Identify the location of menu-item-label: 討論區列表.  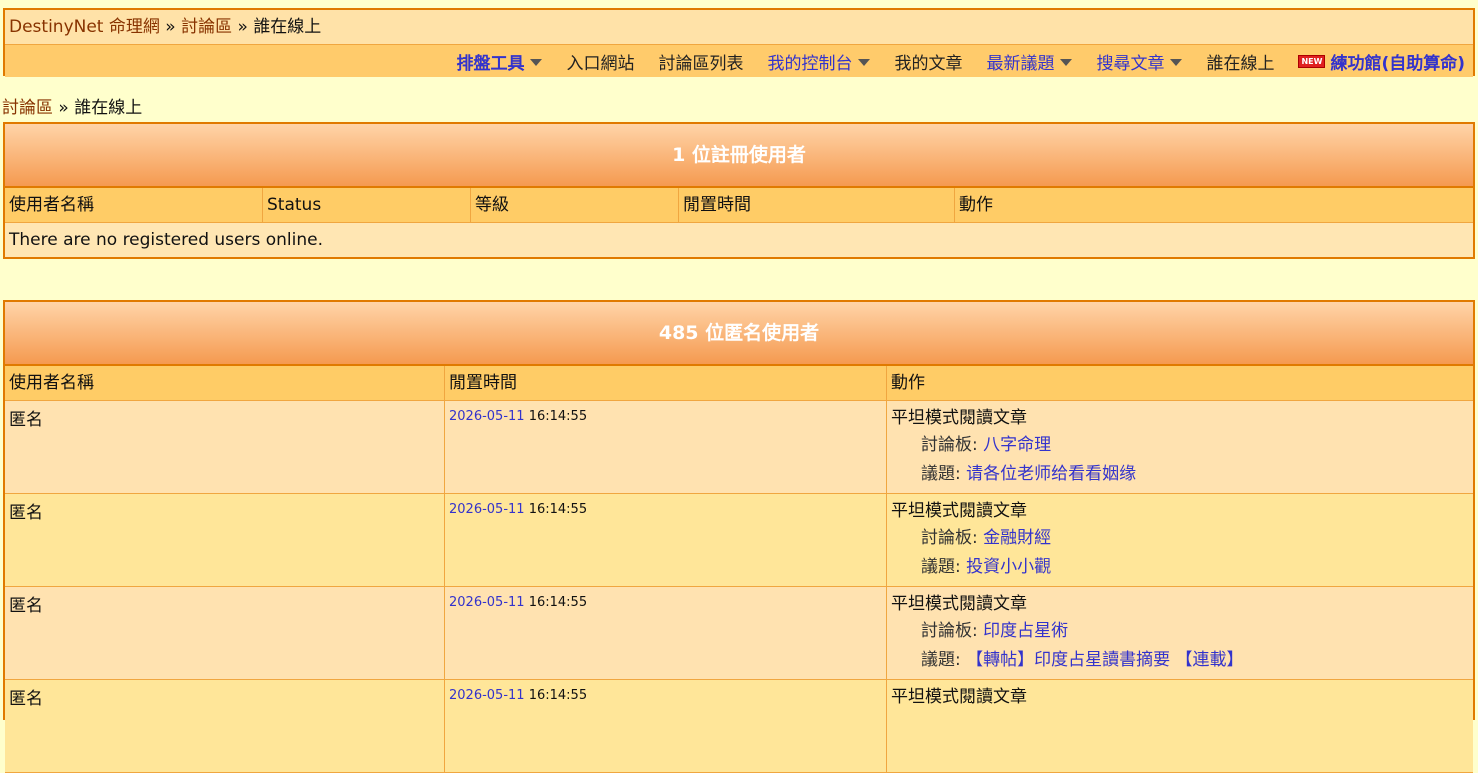
(701, 63).